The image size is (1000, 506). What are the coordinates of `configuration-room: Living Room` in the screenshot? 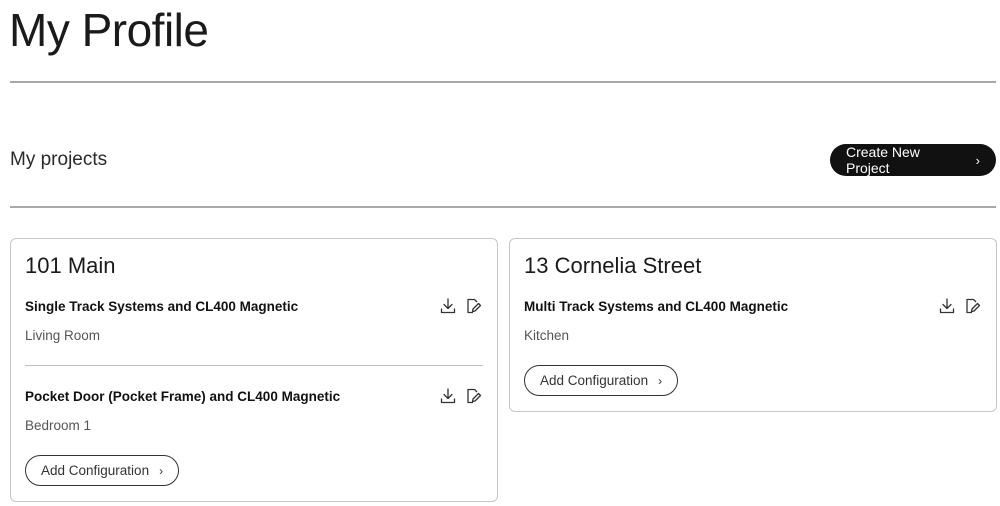 It's located at (63, 335).